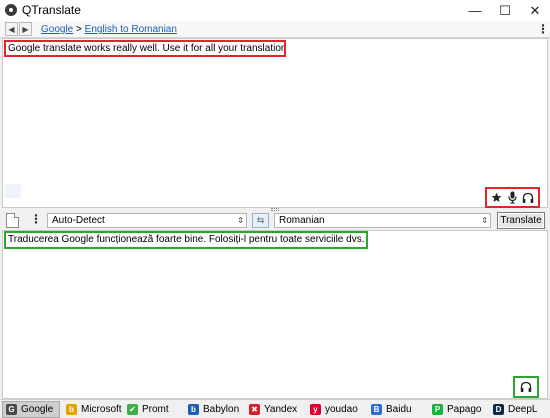  What do you see at coordinates (12, 220) in the screenshot?
I see `new-document-icon` at bounding box center [12, 220].